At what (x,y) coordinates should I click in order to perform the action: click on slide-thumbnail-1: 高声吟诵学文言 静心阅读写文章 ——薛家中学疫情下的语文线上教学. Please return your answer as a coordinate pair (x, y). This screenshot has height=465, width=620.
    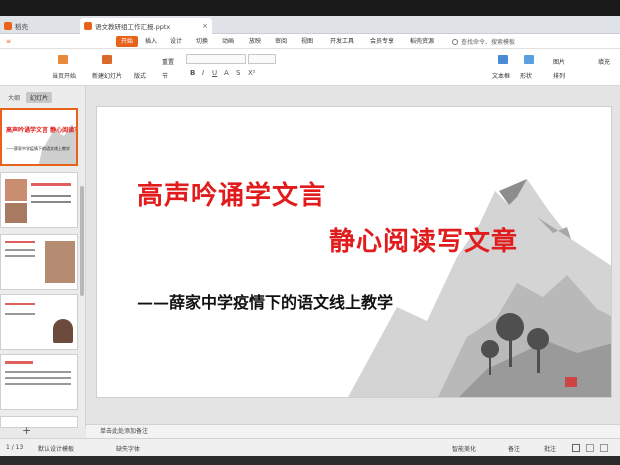
    Looking at the image, I should click on (39, 137).